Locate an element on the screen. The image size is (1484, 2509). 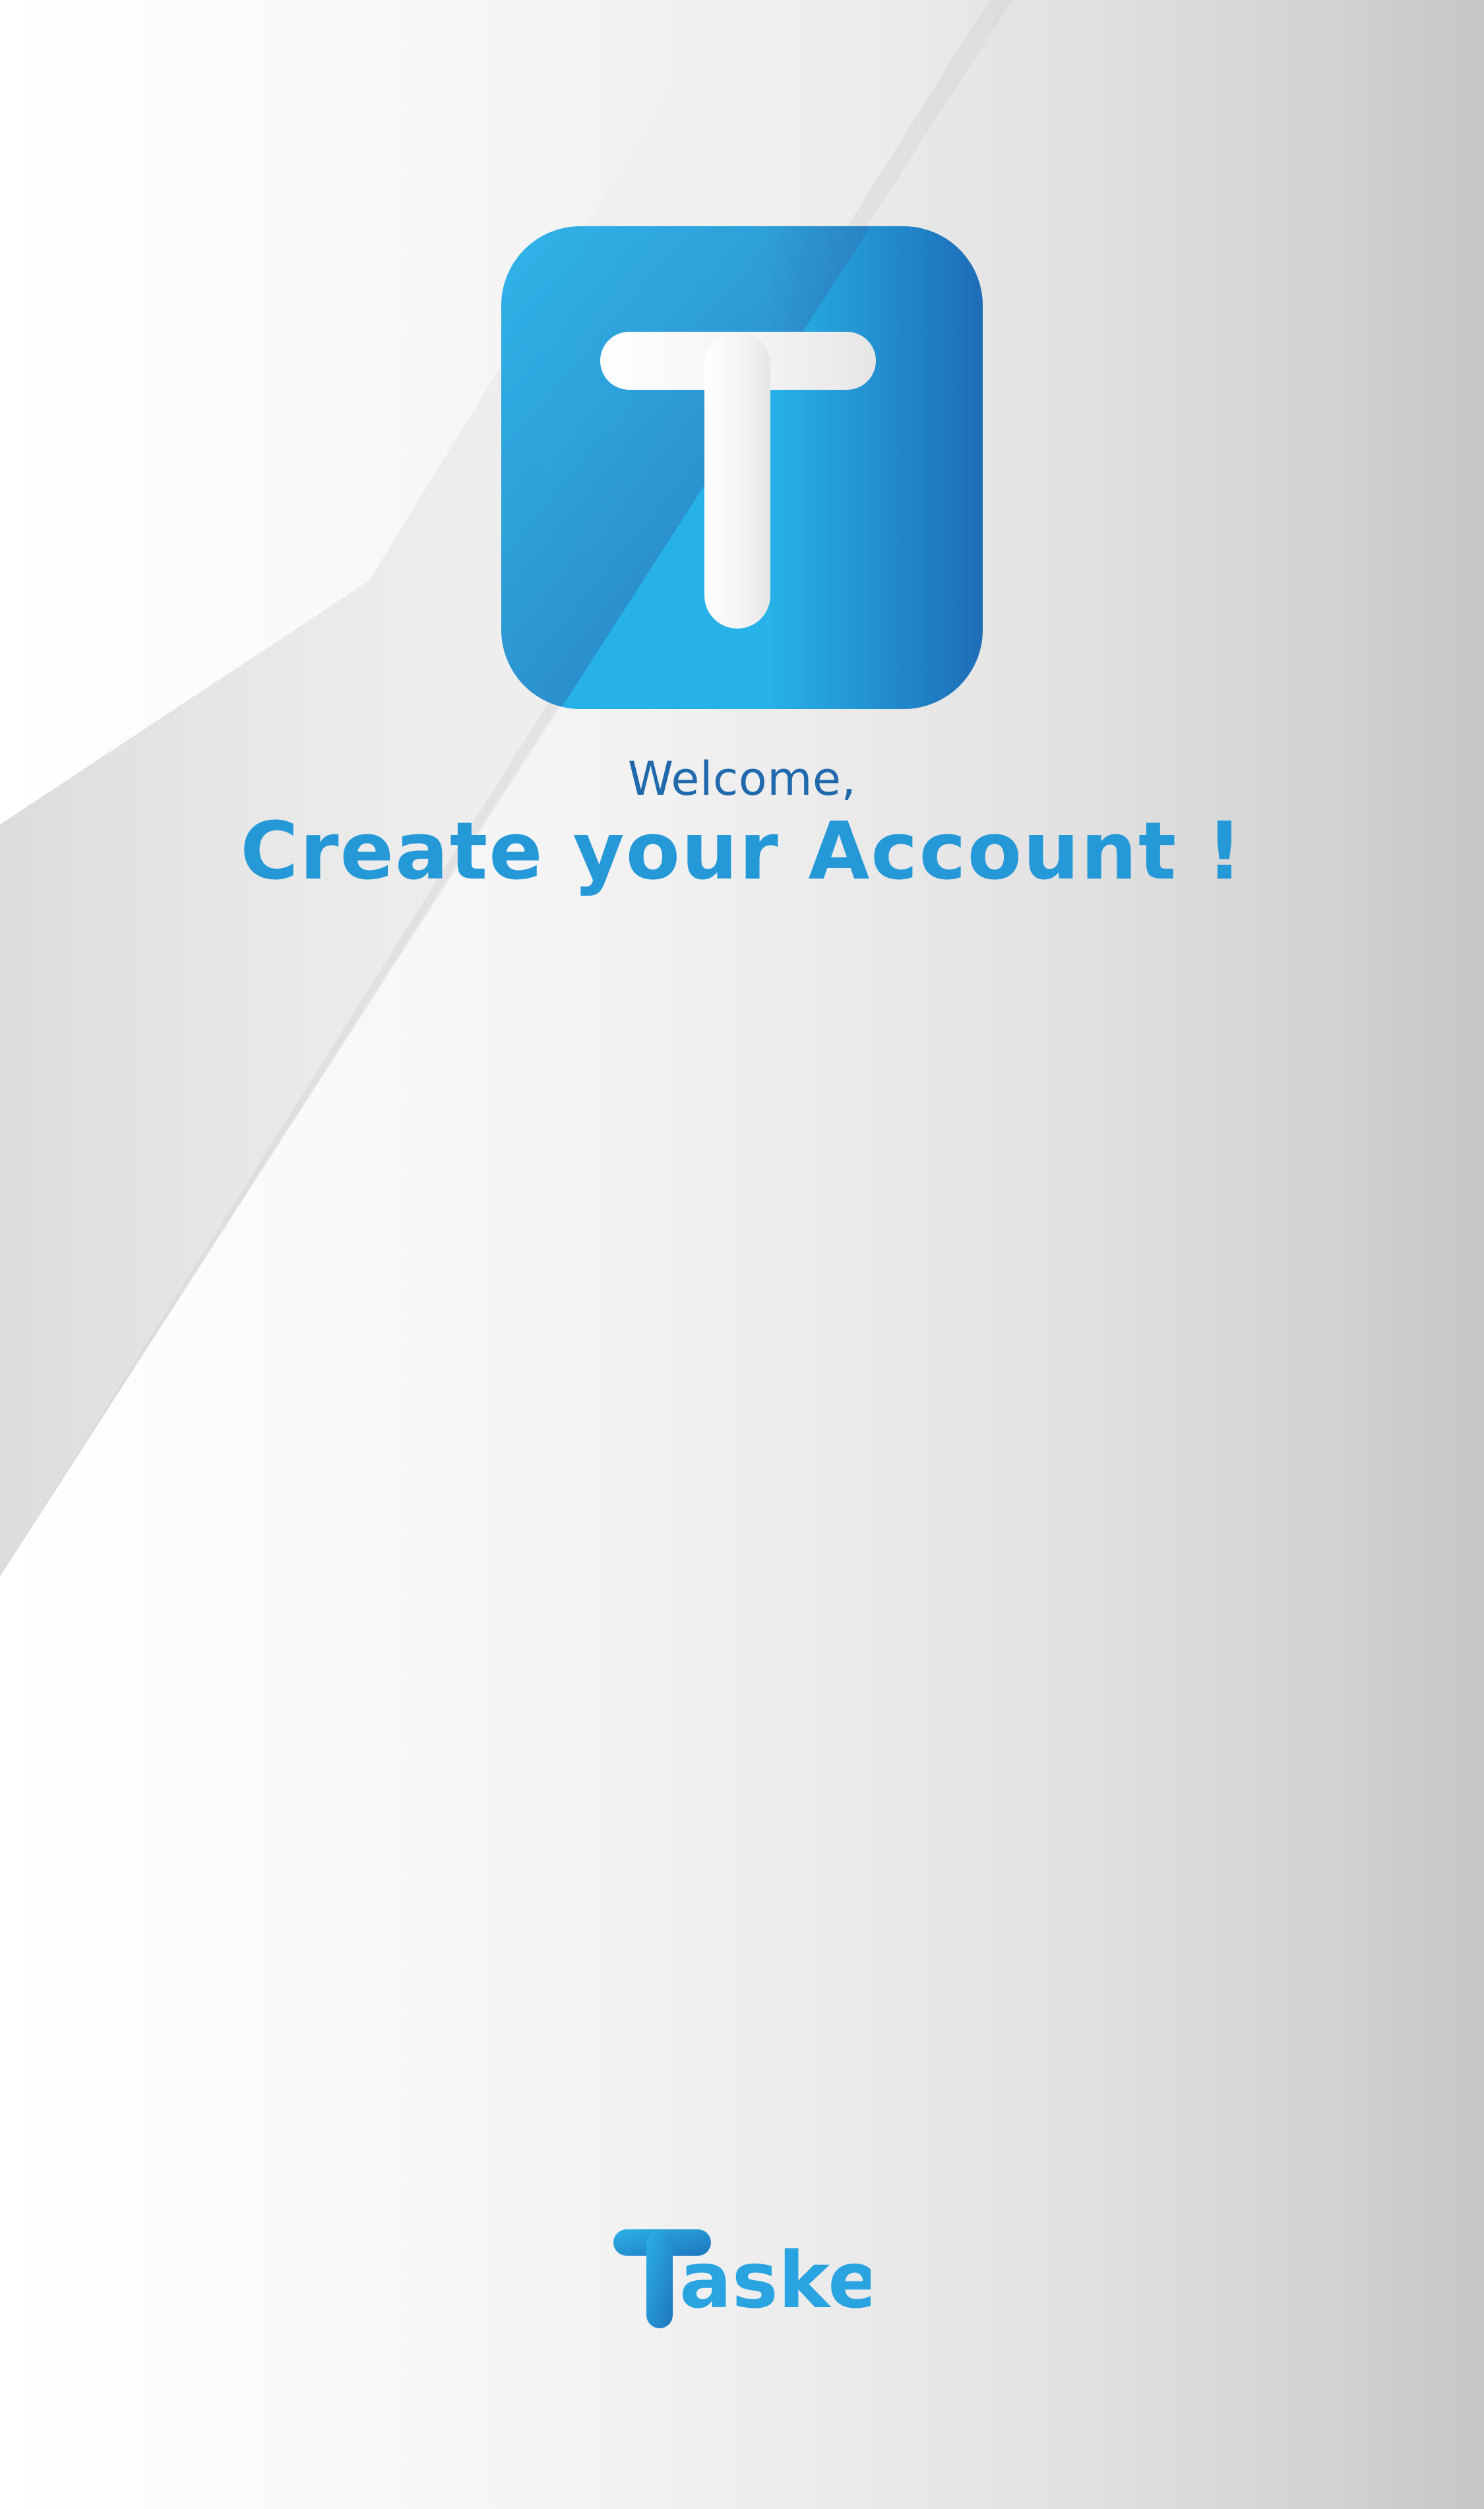
create-account-headline: Create your Account ! is located at coordinates (742, 852).